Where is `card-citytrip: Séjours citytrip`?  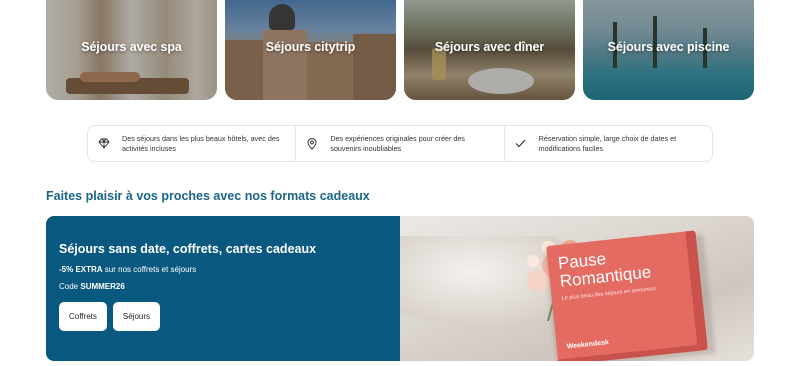
card-citytrip: Séjours citytrip is located at coordinates (310, 50).